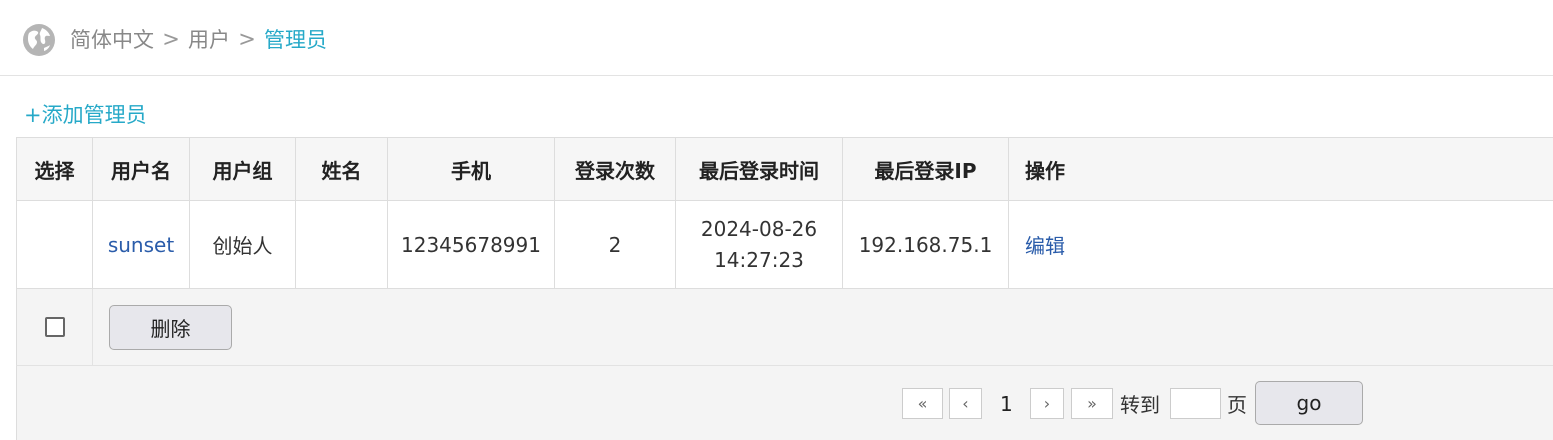 This screenshot has width=1553, height=440. I want to click on last-login-ip-cell: 192.168.75.1, so click(926, 244).